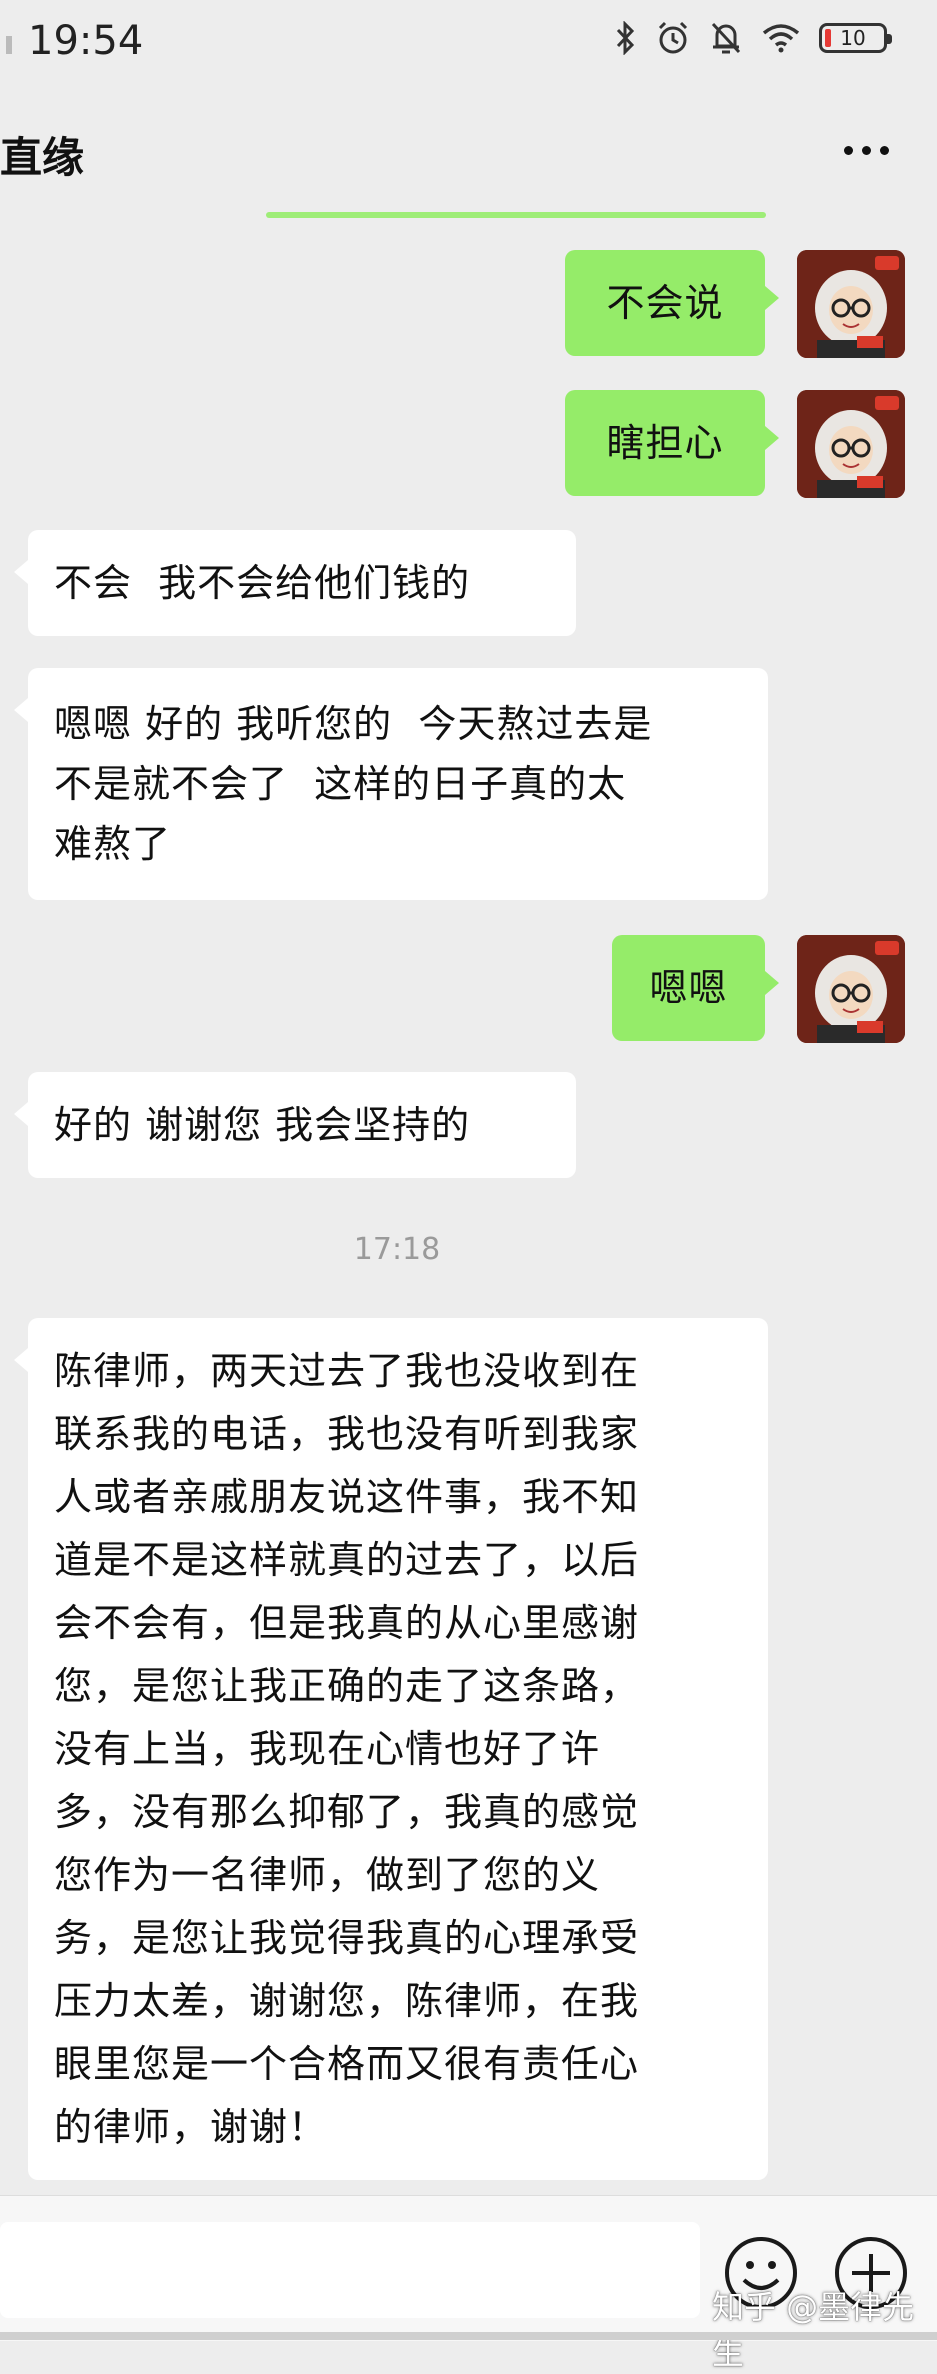 Image resolution: width=937 pixels, height=2374 pixels. I want to click on status-time: 19:54, so click(86, 41).